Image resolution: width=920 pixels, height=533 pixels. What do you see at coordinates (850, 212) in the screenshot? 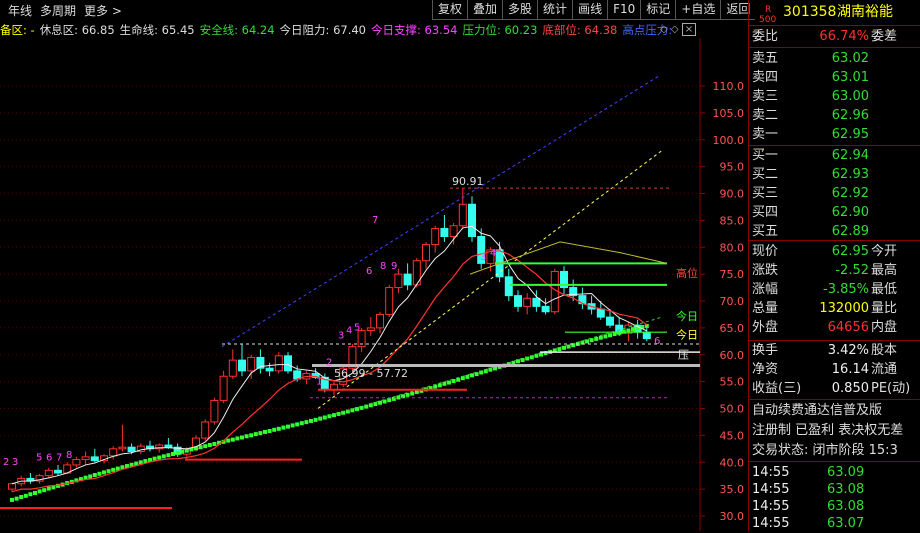
I see `row-value: 62.90` at bounding box center [850, 212].